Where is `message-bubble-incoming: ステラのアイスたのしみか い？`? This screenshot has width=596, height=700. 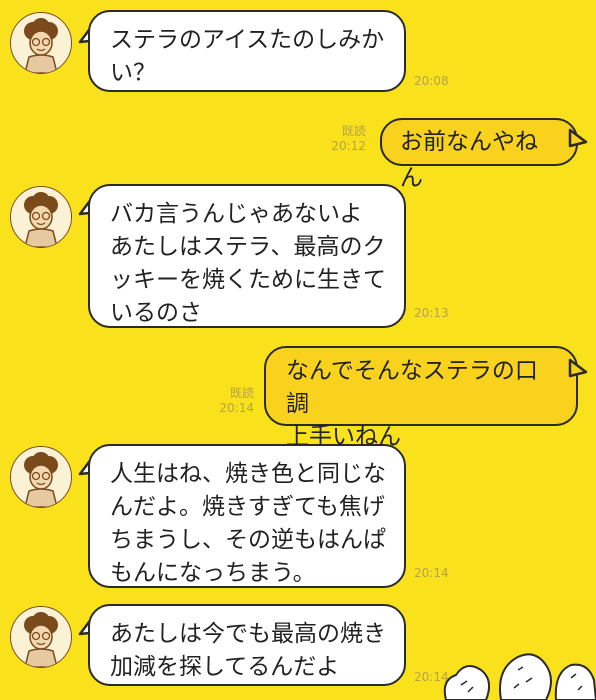 message-bubble-incoming: ステラのアイスたのしみか い？ is located at coordinates (247, 51).